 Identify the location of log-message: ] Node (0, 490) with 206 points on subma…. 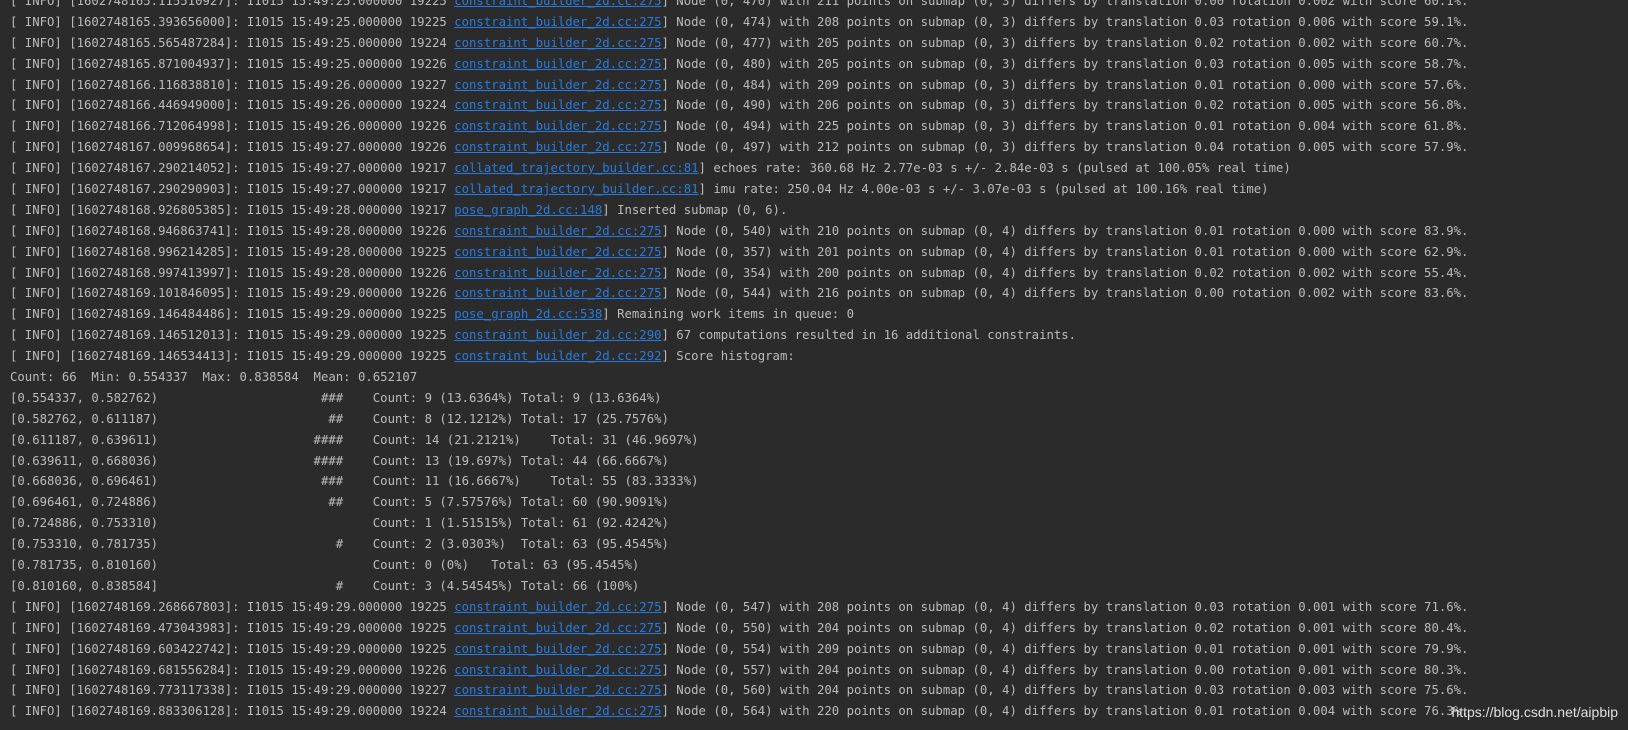
(1065, 105).